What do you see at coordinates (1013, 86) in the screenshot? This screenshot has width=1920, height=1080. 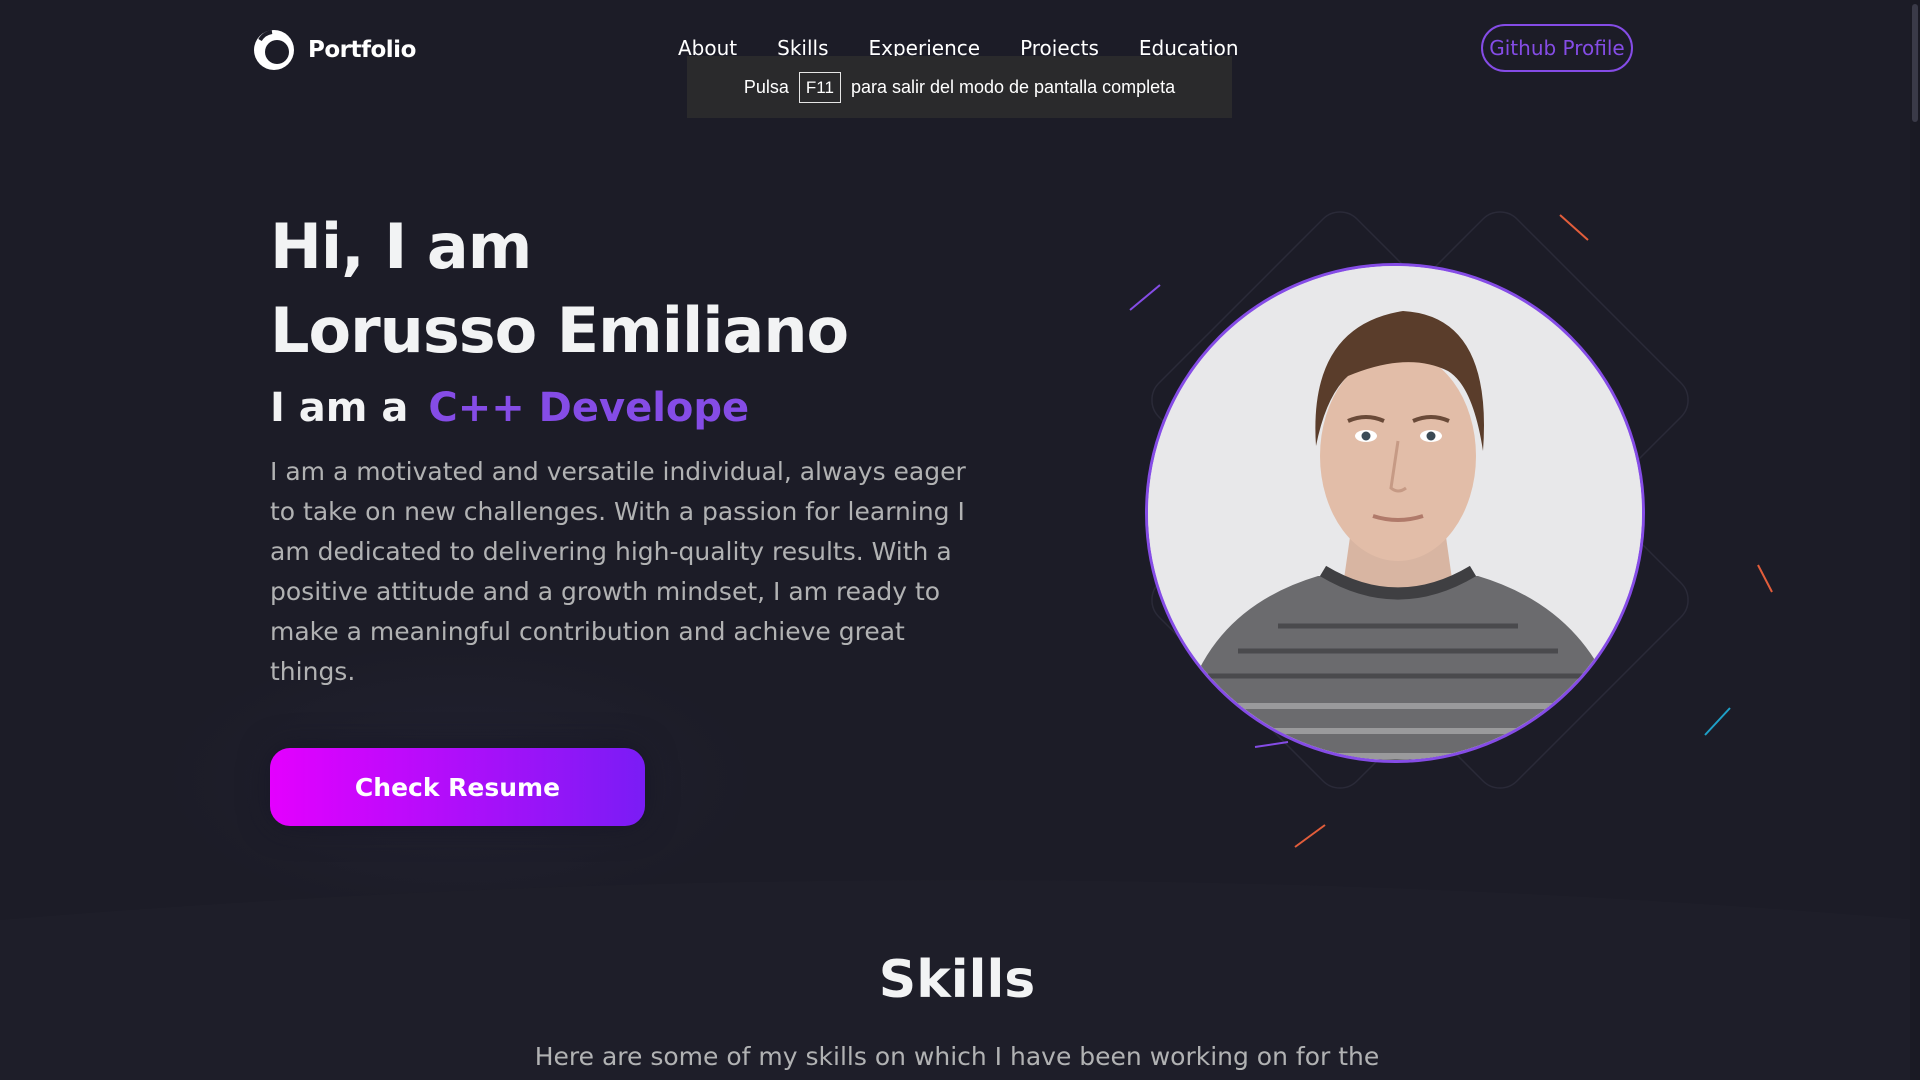 I see `fullscreen-notice-after: para salir del modo de pantalla completa` at bounding box center [1013, 86].